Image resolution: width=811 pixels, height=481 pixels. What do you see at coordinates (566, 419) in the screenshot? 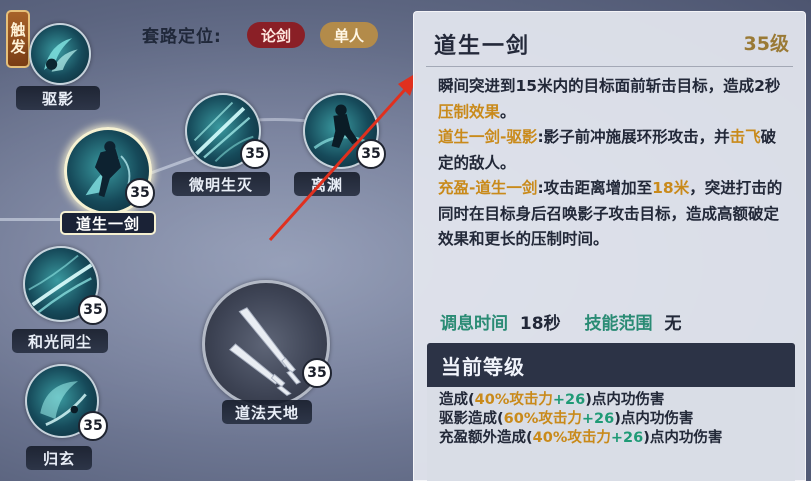
I see `damage-line-2: 驱影造成(60%攻击力+26)点内功伤害` at bounding box center [566, 419].